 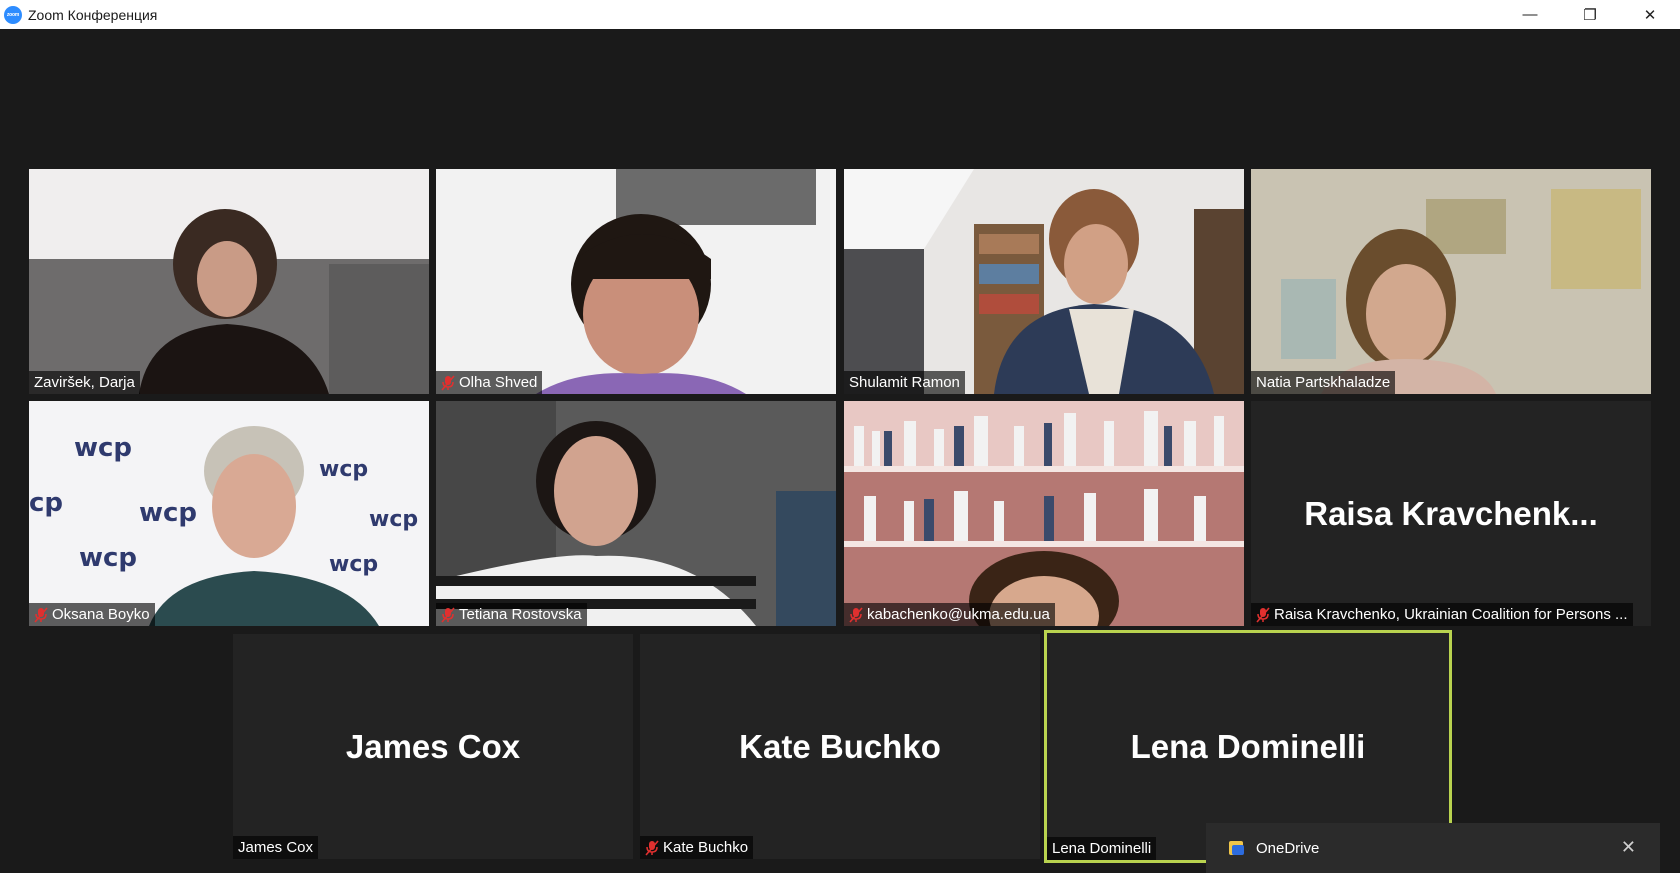 I want to click on participant-nametag: kabachenko@ukma.edu.ua, so click(x=949, y=614).